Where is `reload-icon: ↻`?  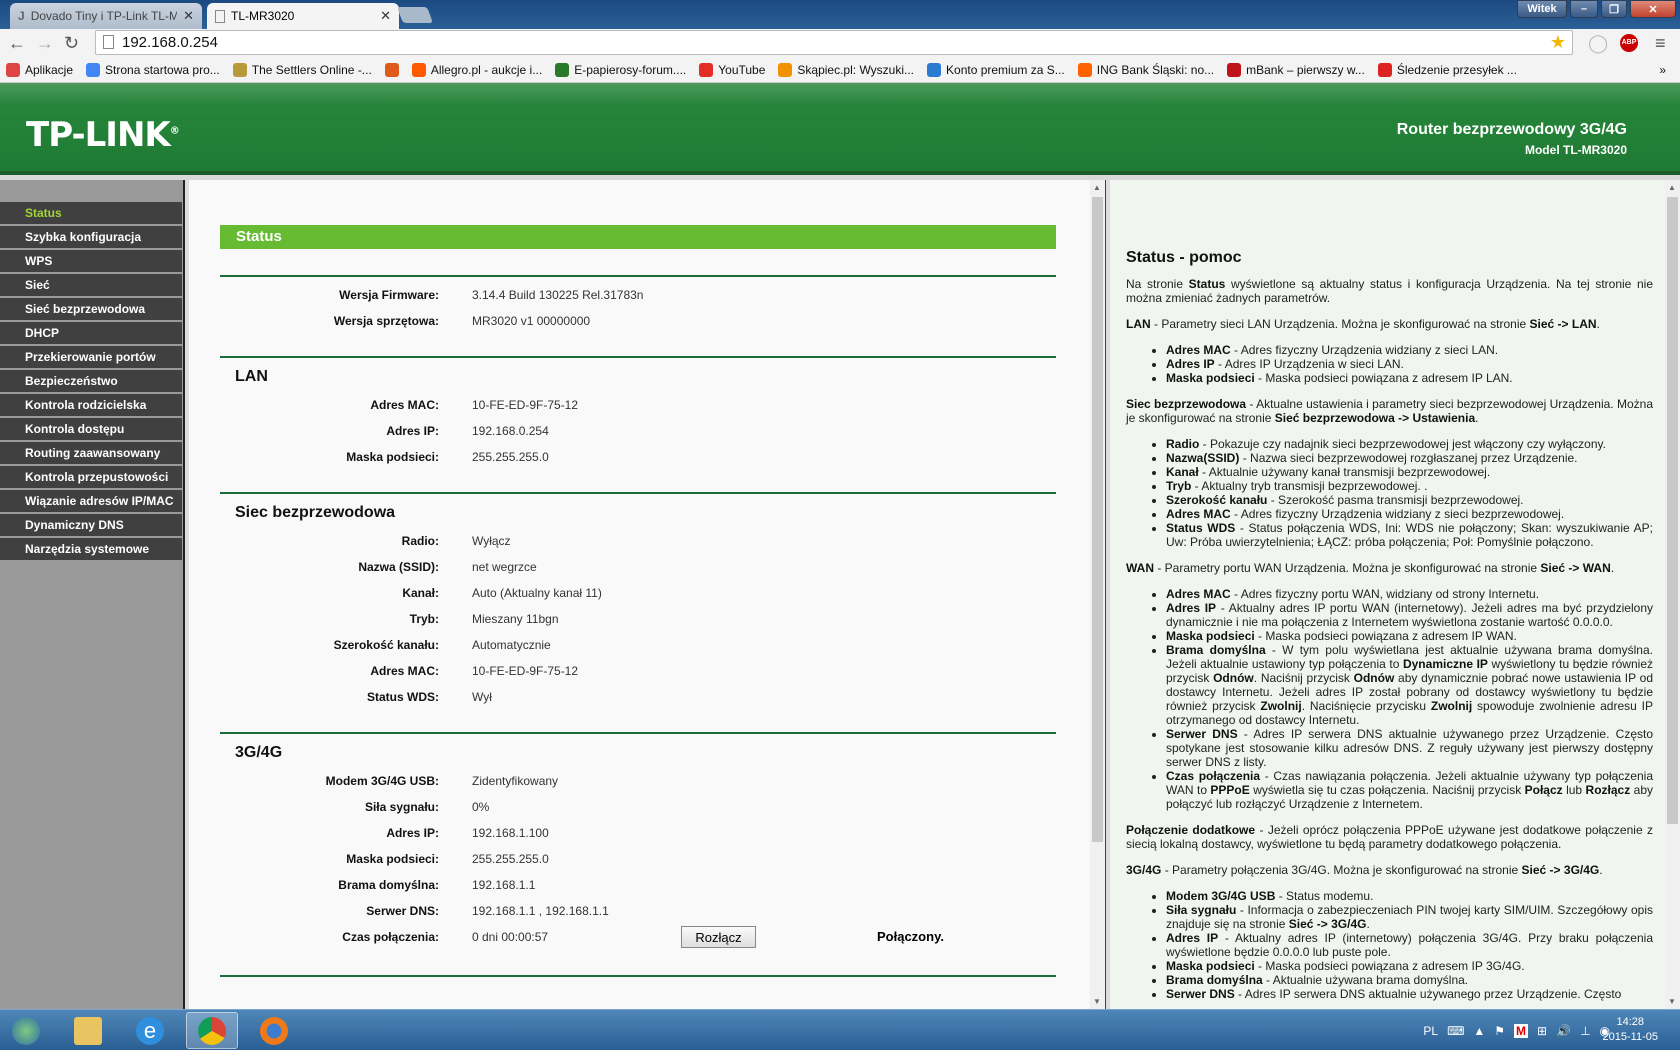
reload-icon: ↻ is located at coordinates (71, 43).